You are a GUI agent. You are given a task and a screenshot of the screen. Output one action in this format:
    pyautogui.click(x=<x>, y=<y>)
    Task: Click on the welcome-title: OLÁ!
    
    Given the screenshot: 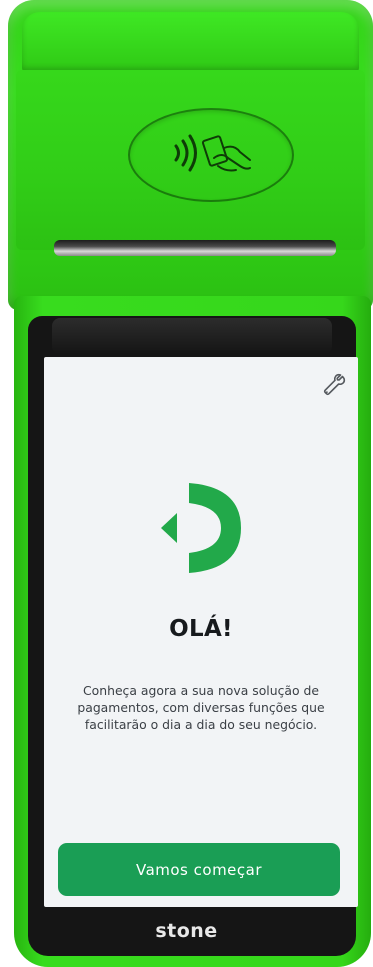 What is the action you would take?
    pyautogui.click(x=201, y=629)
    